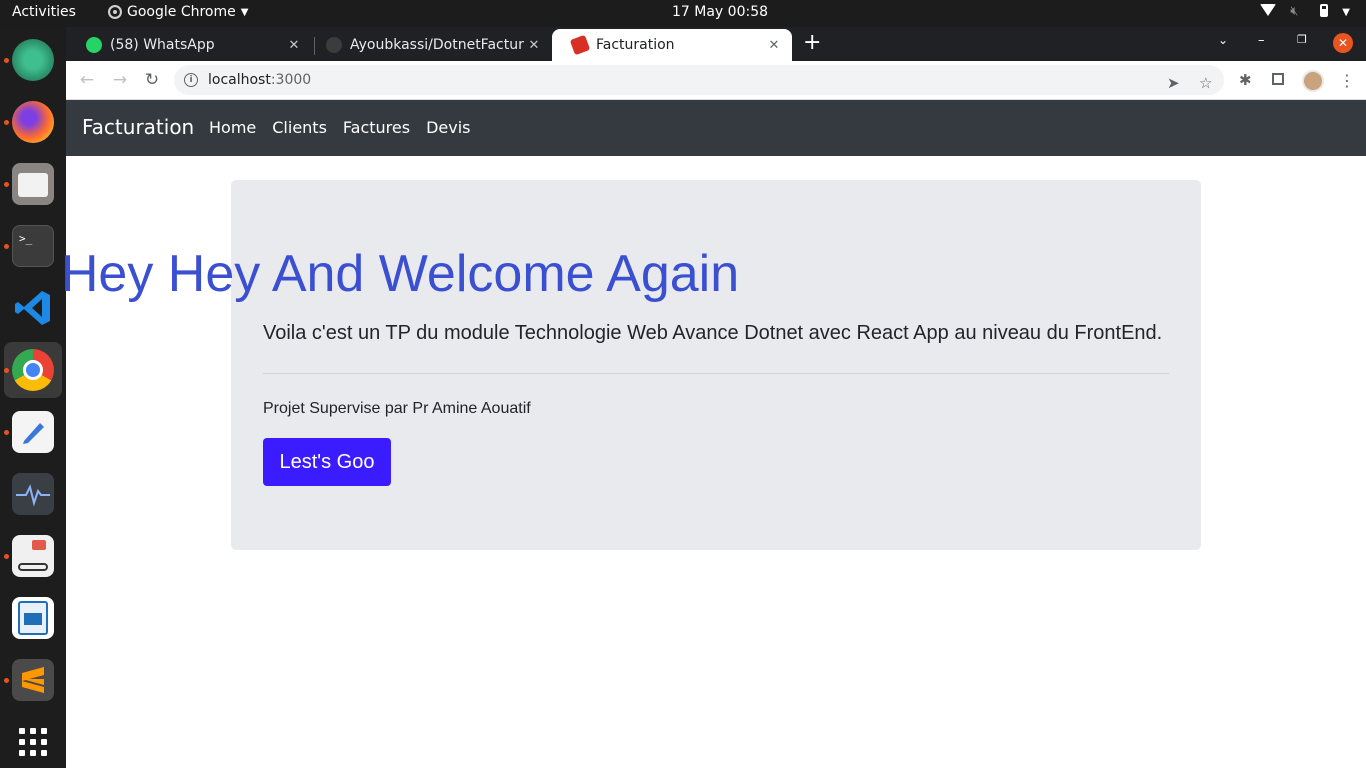 The width and height of the screenshot is (1366, 768). I want to click on window-close-icon: ✕, so click(1343, 43).